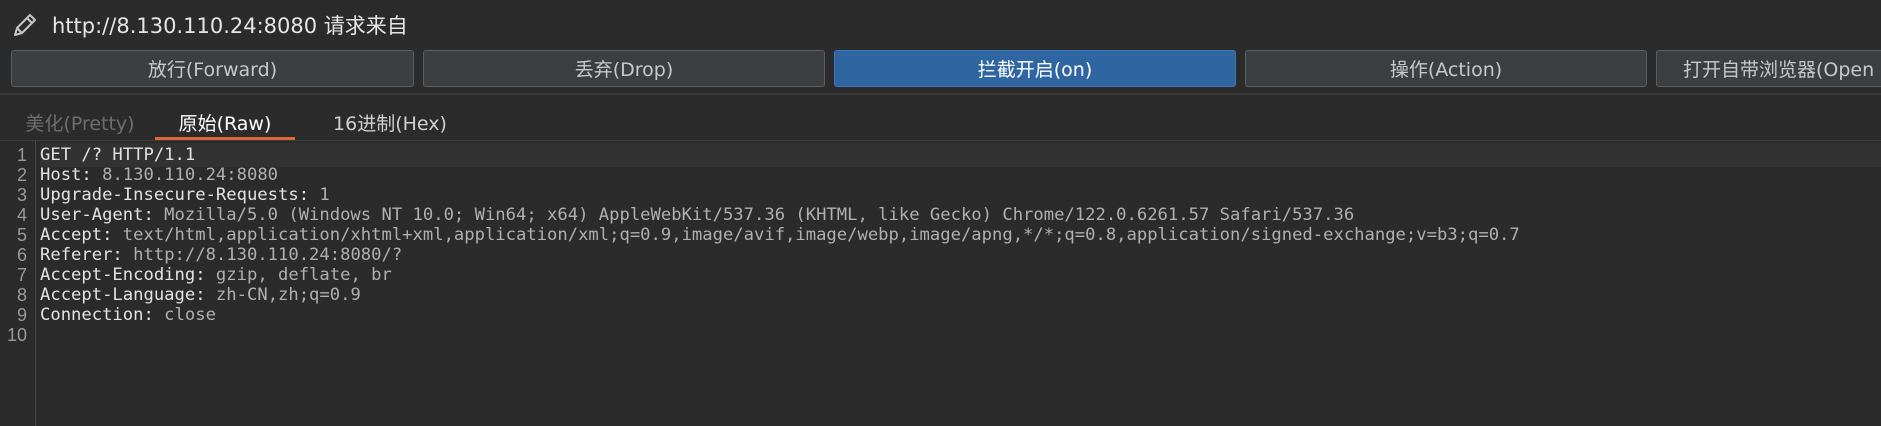 The width and height of the screenshot is (1881, 426). I want to click on pencil-icon, so click(25, 25).